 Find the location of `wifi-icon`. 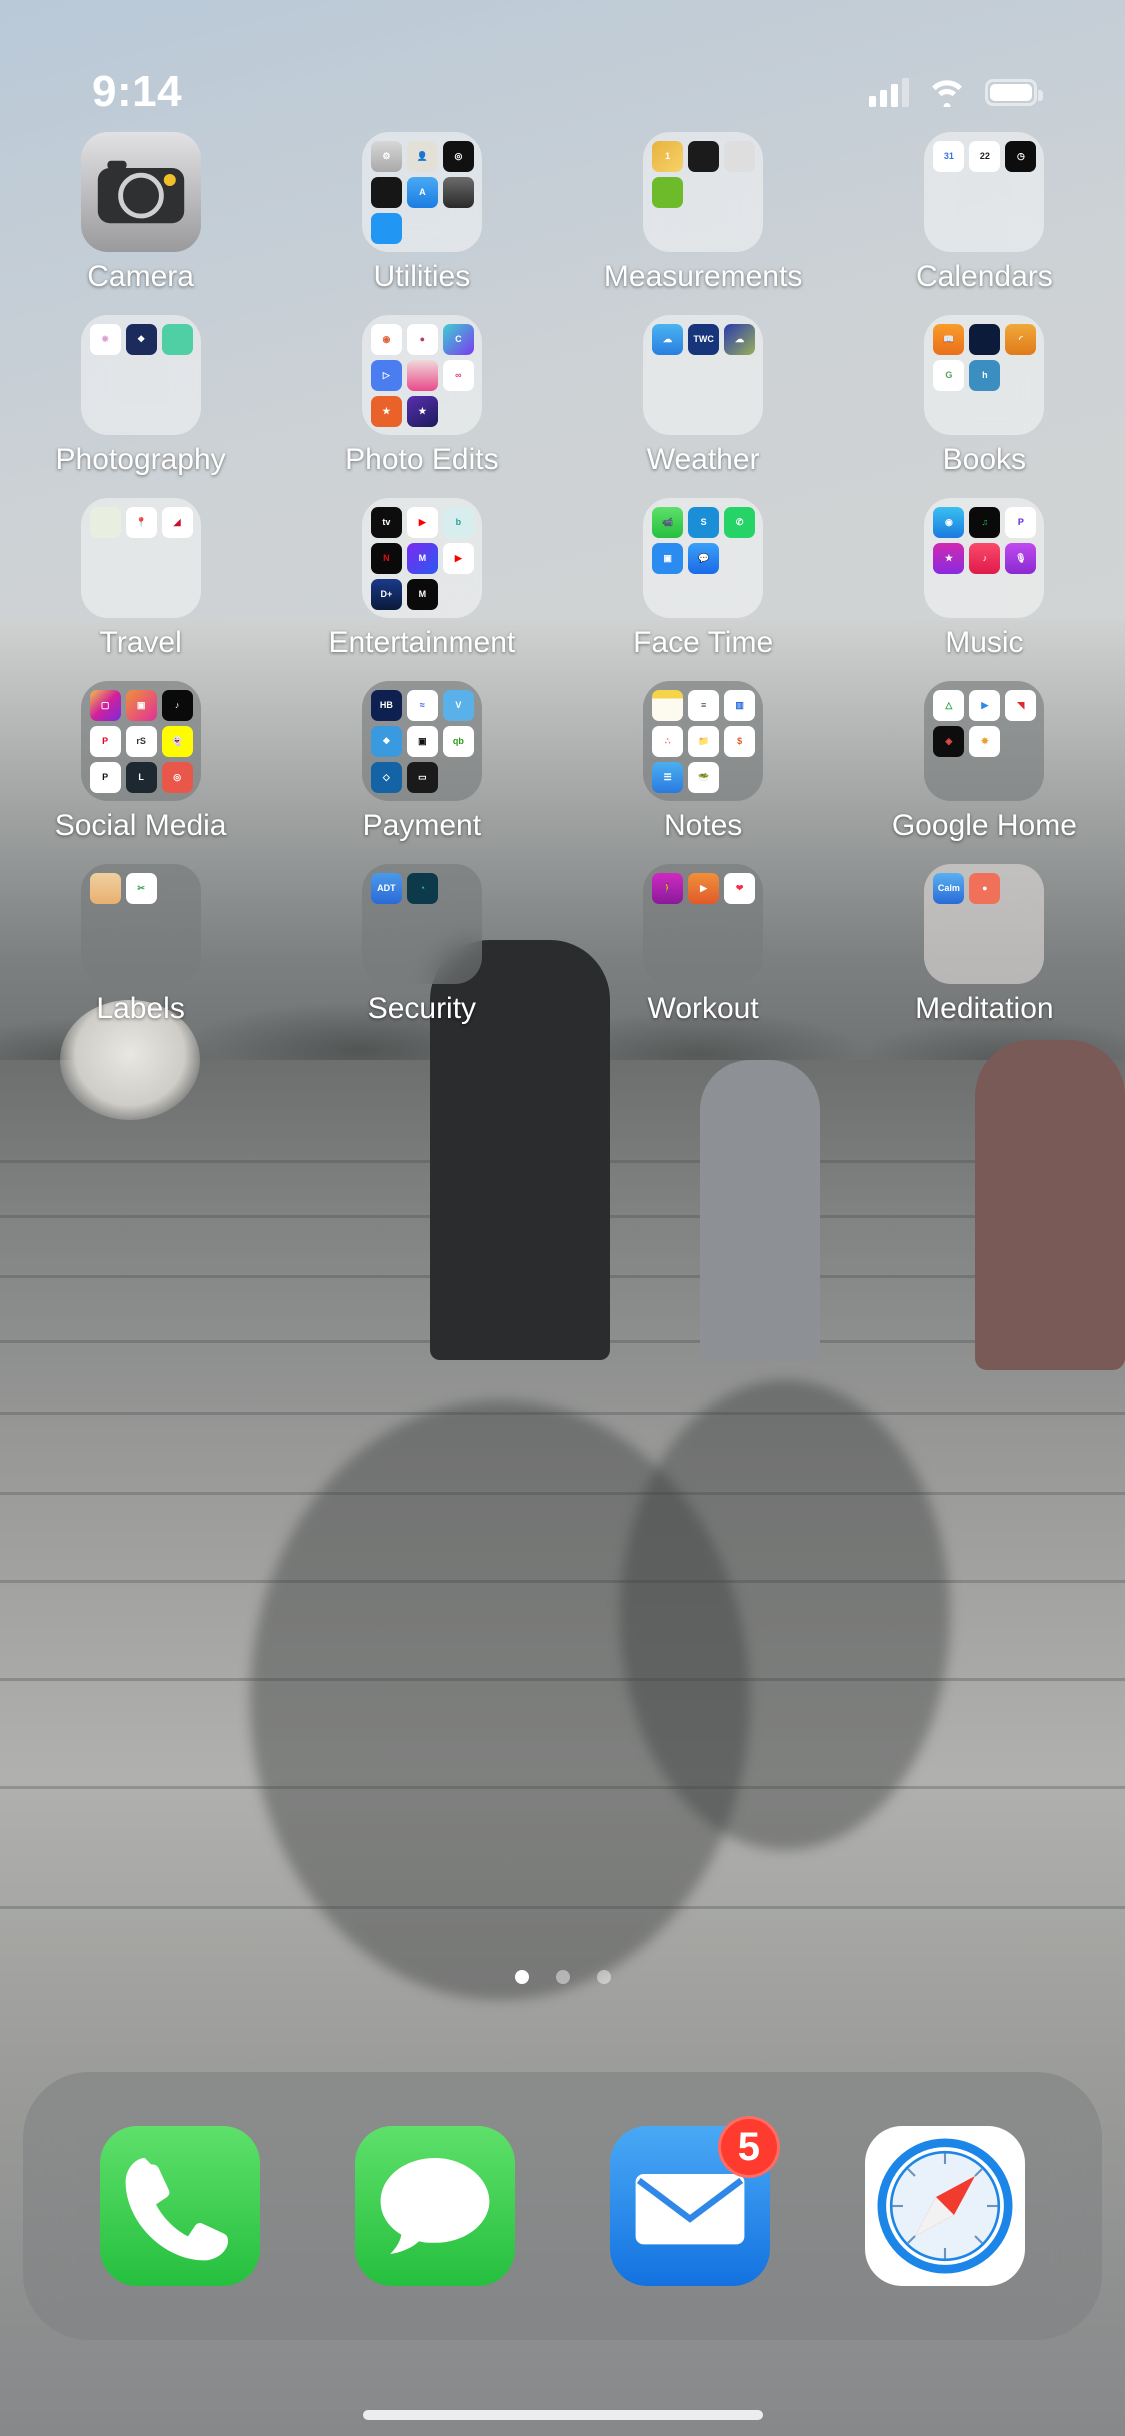

wifi-icon is located at coordinates (947, 93).